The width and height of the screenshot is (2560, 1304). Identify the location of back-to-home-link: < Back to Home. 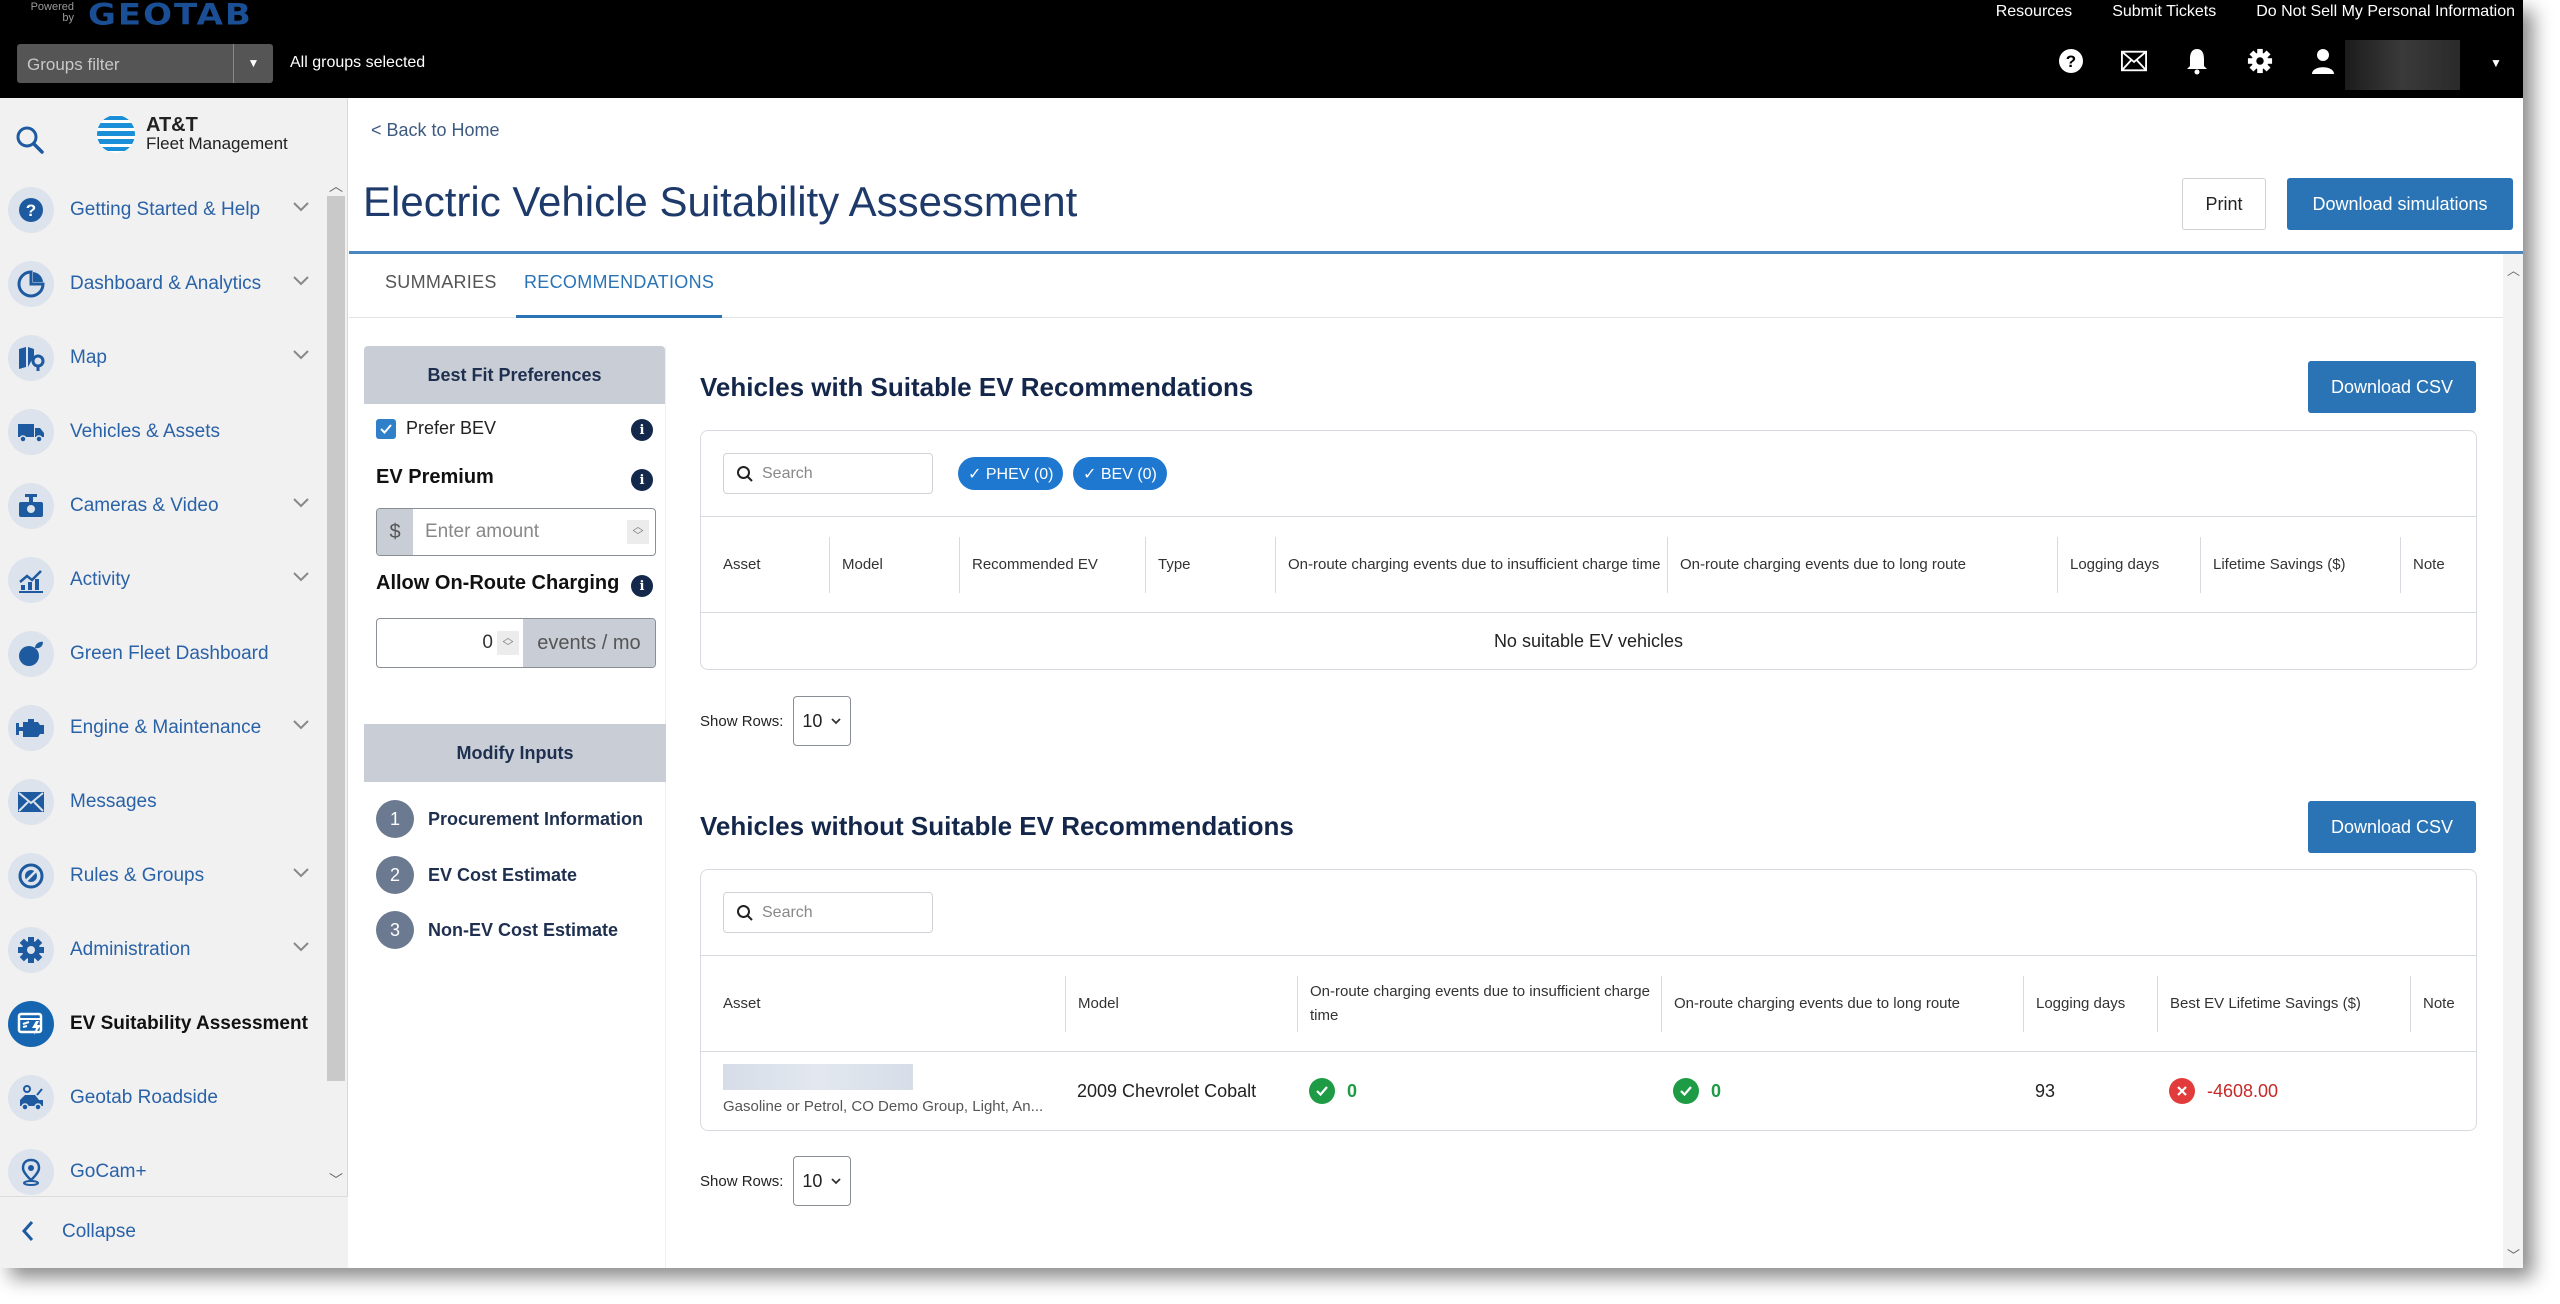
(435, 130).